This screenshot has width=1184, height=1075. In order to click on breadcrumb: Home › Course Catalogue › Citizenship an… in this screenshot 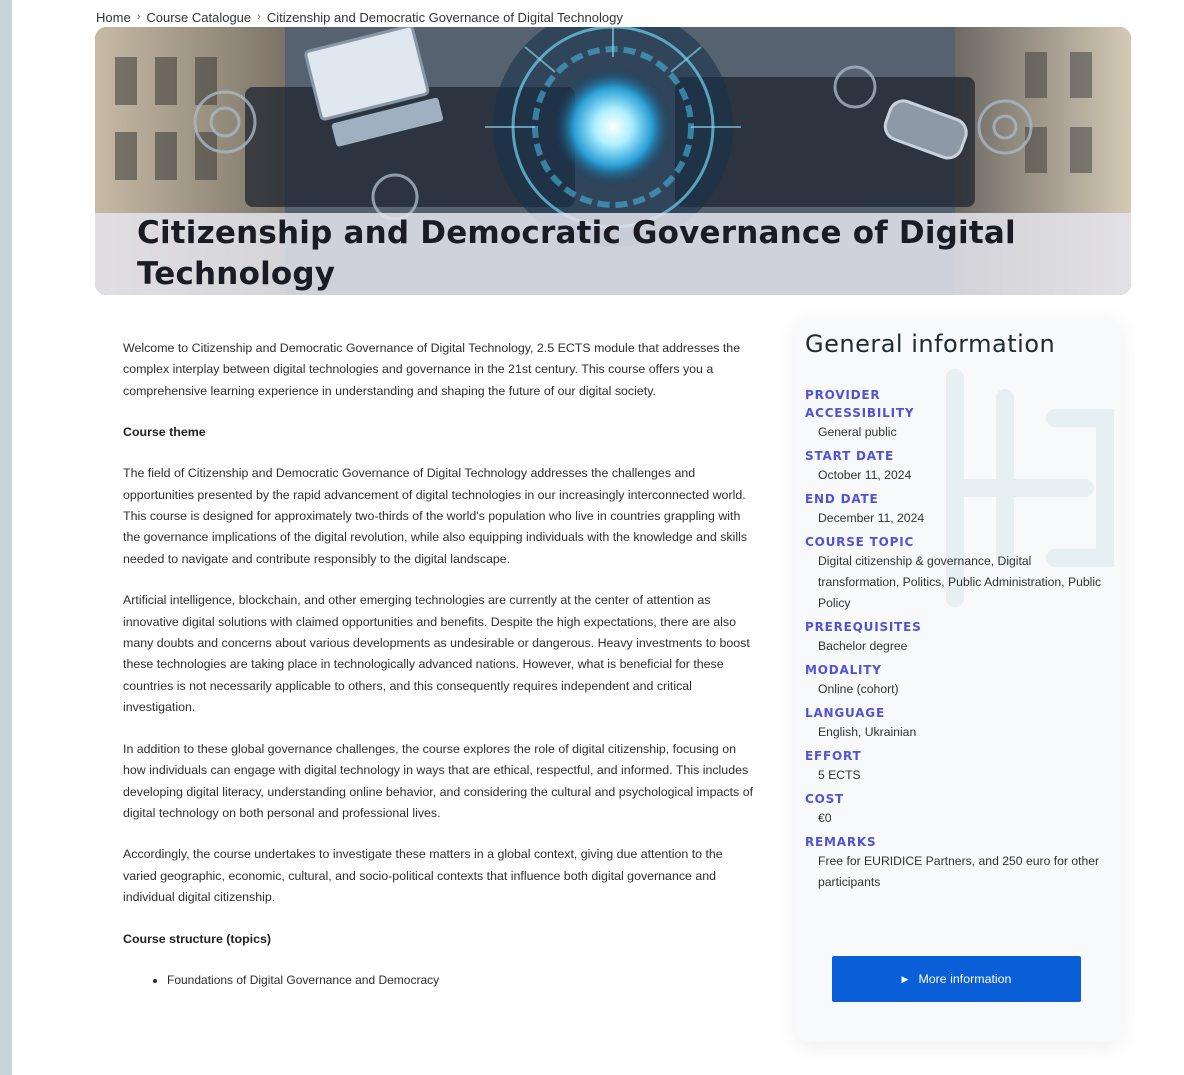, I will do `click(359, 17)`.